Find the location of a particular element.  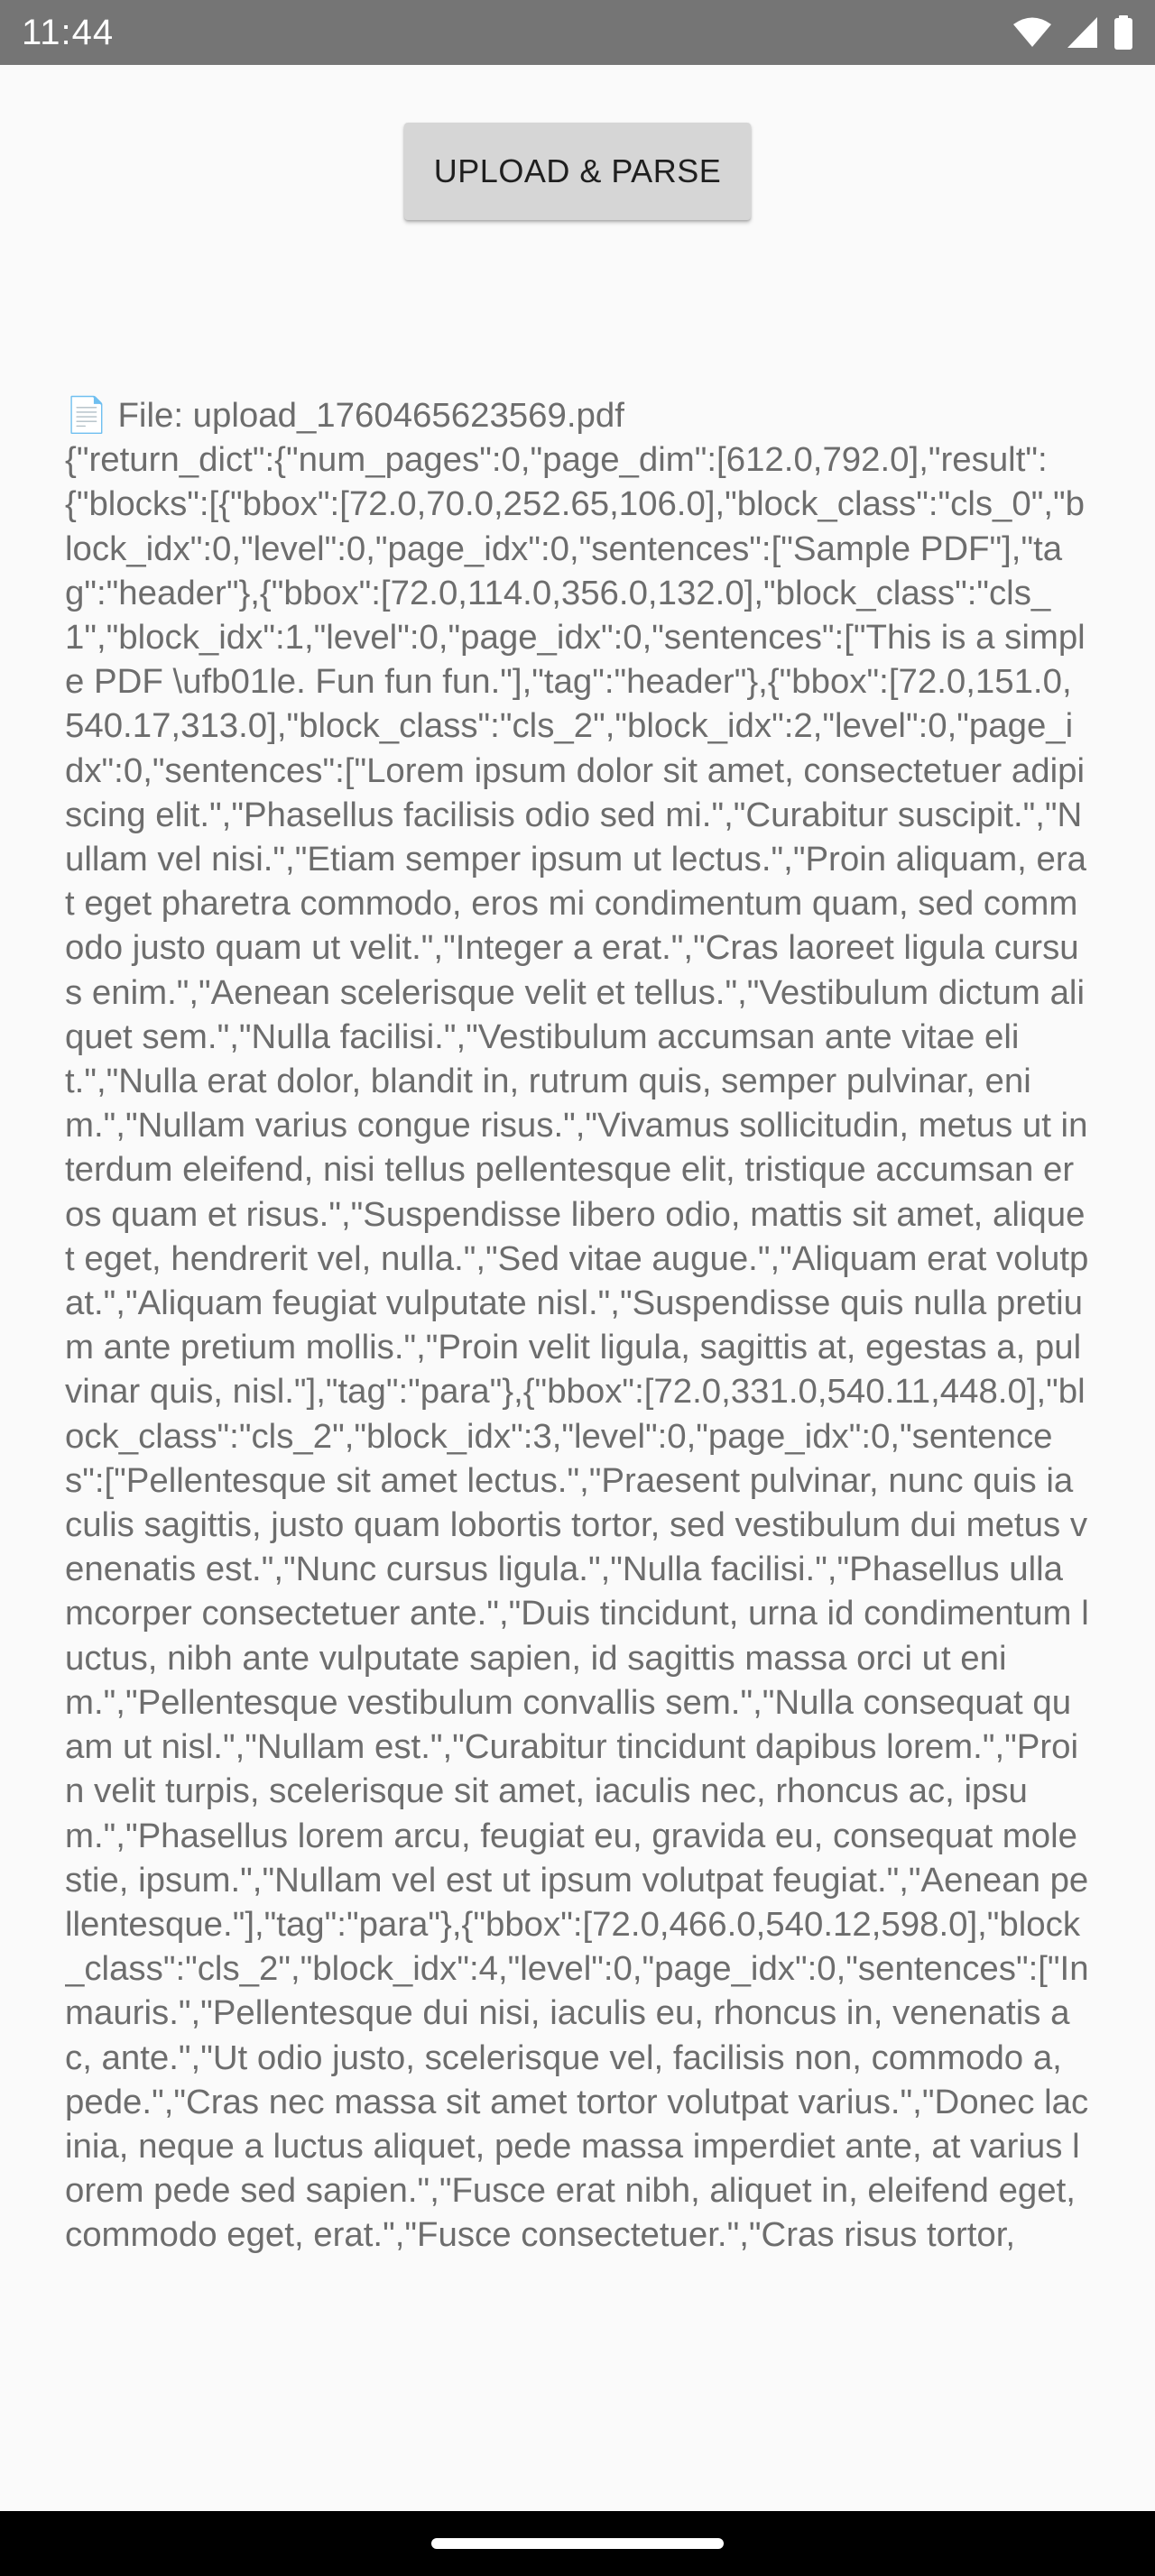

upload-parse-button: UPLOAD & PARSE is located at coordinates (577, 171).